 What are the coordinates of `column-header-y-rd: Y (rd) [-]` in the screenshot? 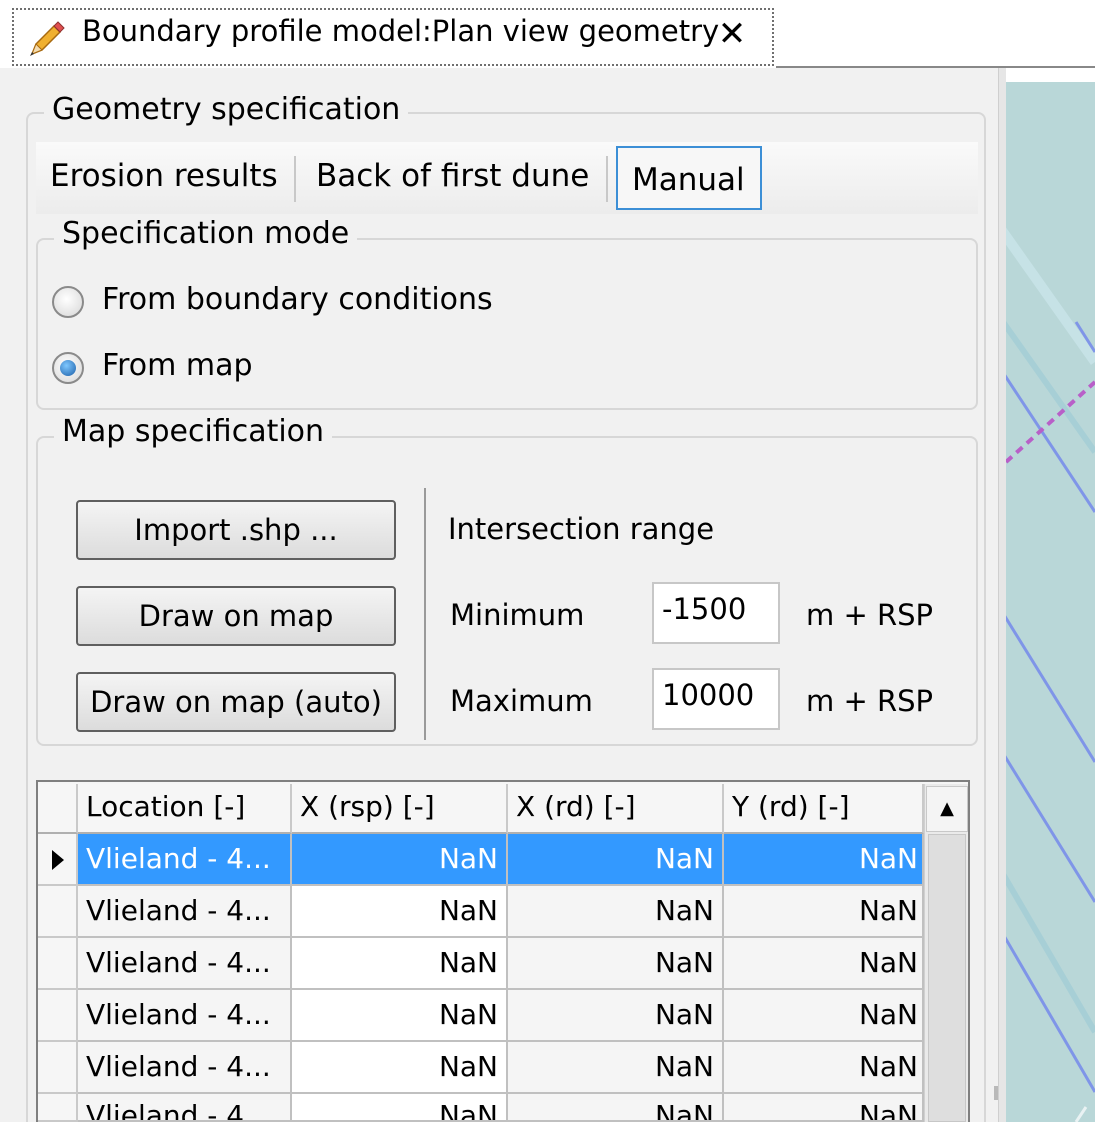 It's located at (824, 809).